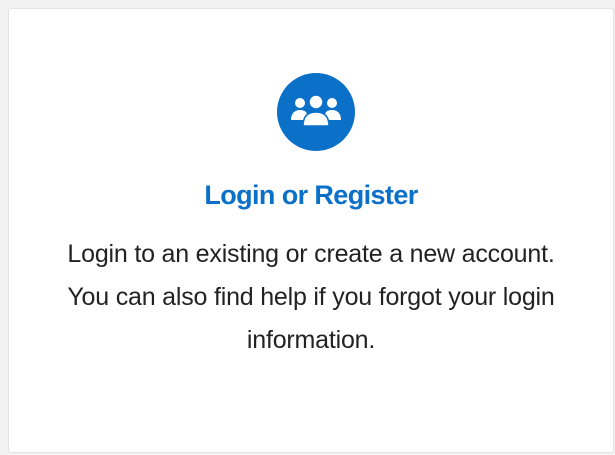  Describe the element at coordinates (316, 112) in the screenshot. I see `users-group-icon` at that location.